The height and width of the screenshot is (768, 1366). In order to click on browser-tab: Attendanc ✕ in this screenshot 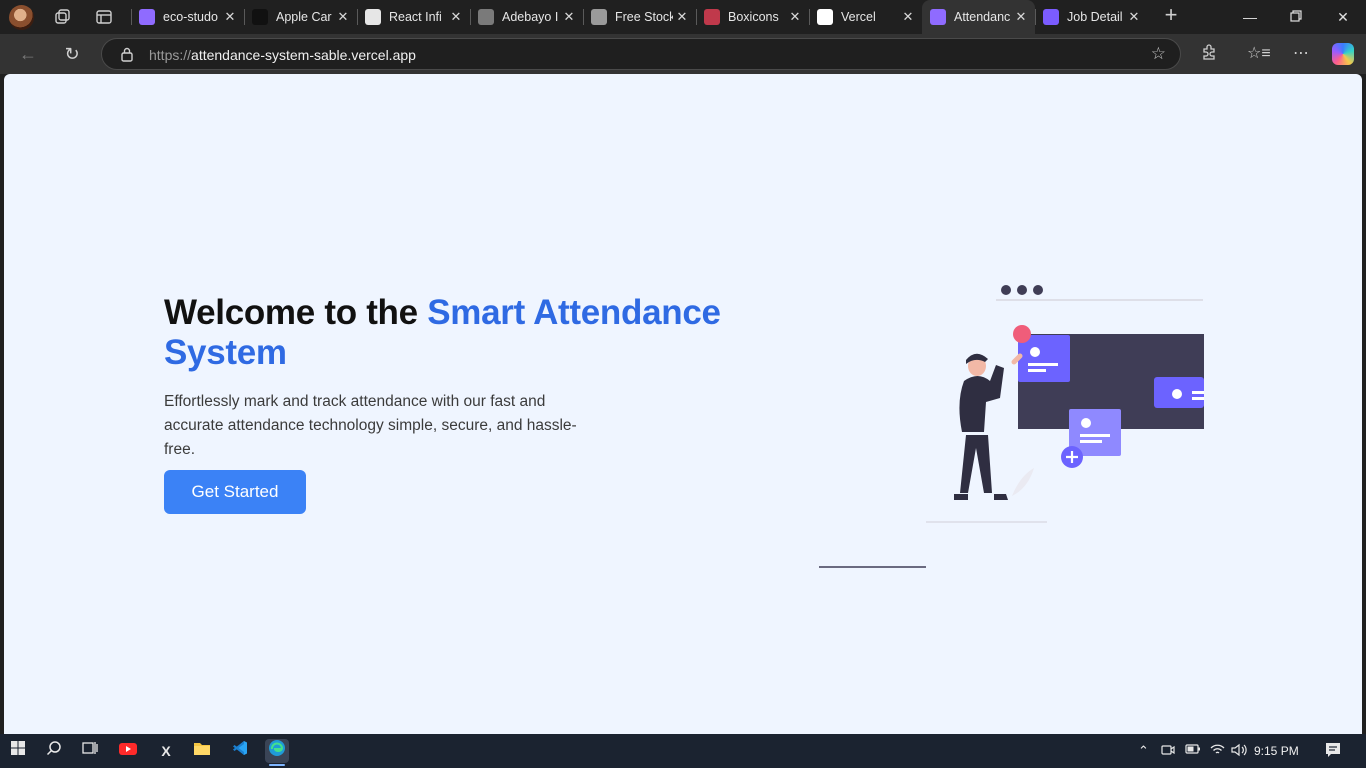, I will do `click(978, 17)`.